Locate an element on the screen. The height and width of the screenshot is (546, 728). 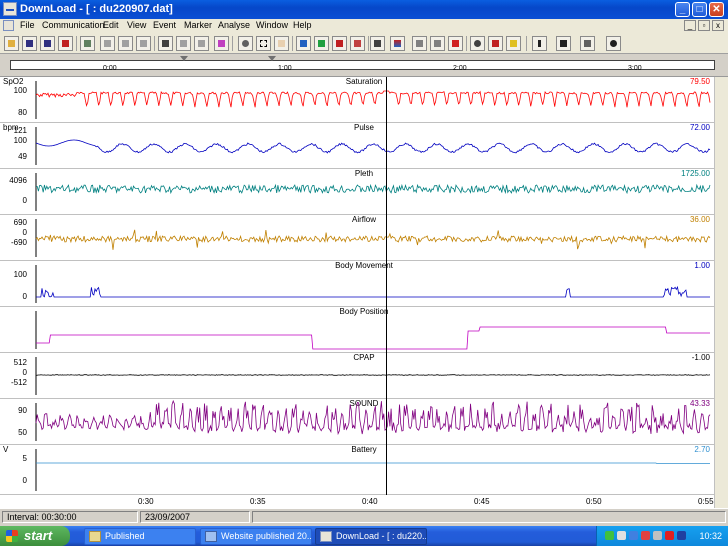
menu-marker: Marker is located at coordinates (198, 25).